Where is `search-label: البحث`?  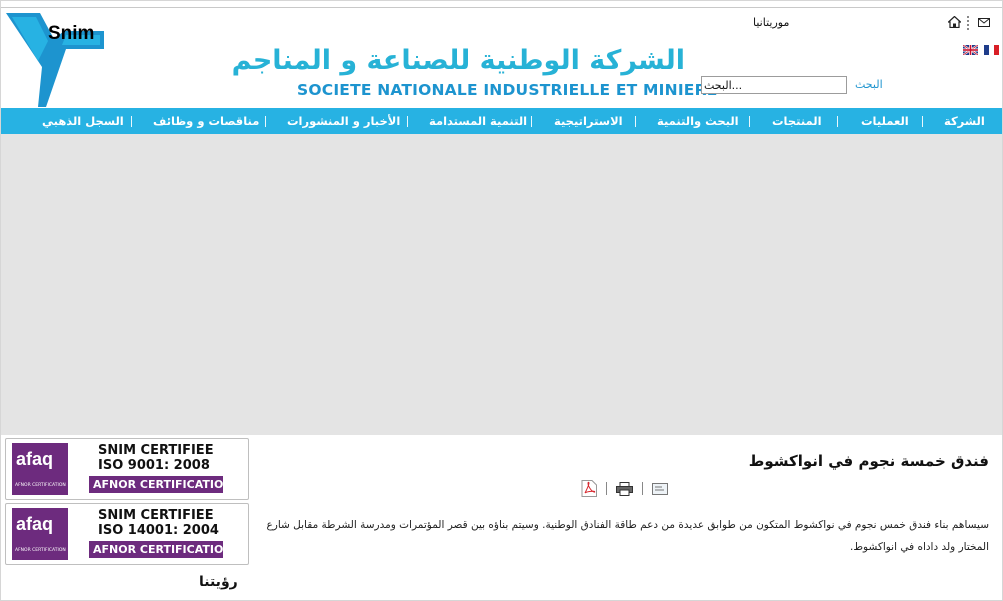
search-label: البحث is located at coordinates (869, 84).